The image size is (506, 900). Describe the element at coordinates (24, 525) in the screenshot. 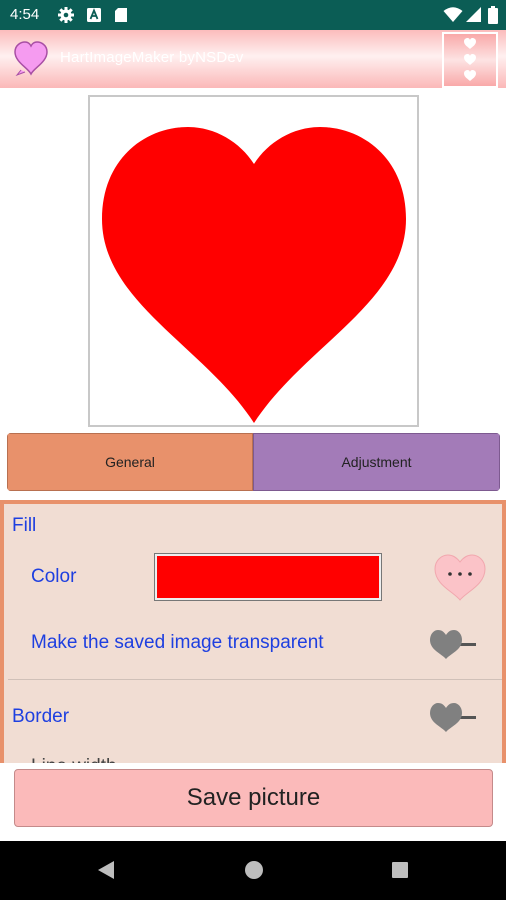

I see `fill-section-title: Fill` at that location.